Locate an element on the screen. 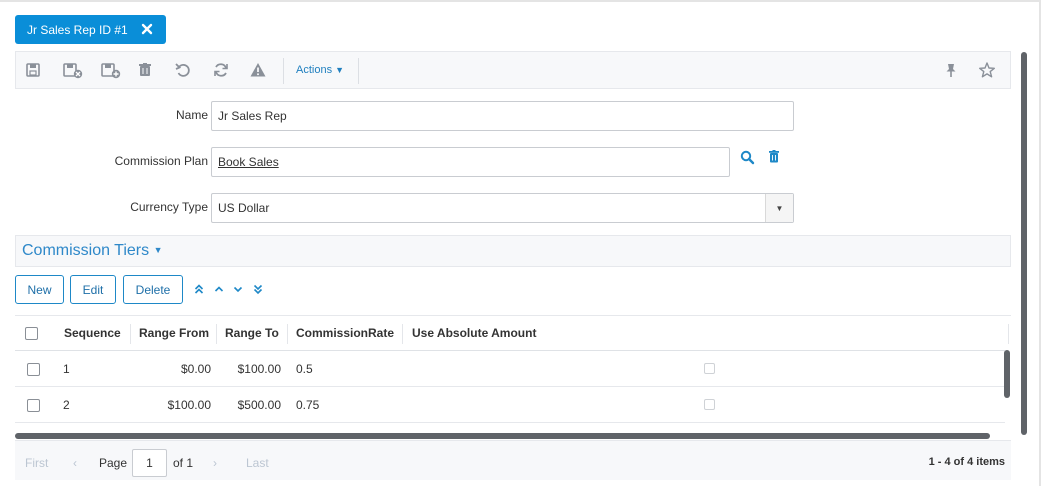  currency-type-value: US Dollar is located at coordinates (244, 208).